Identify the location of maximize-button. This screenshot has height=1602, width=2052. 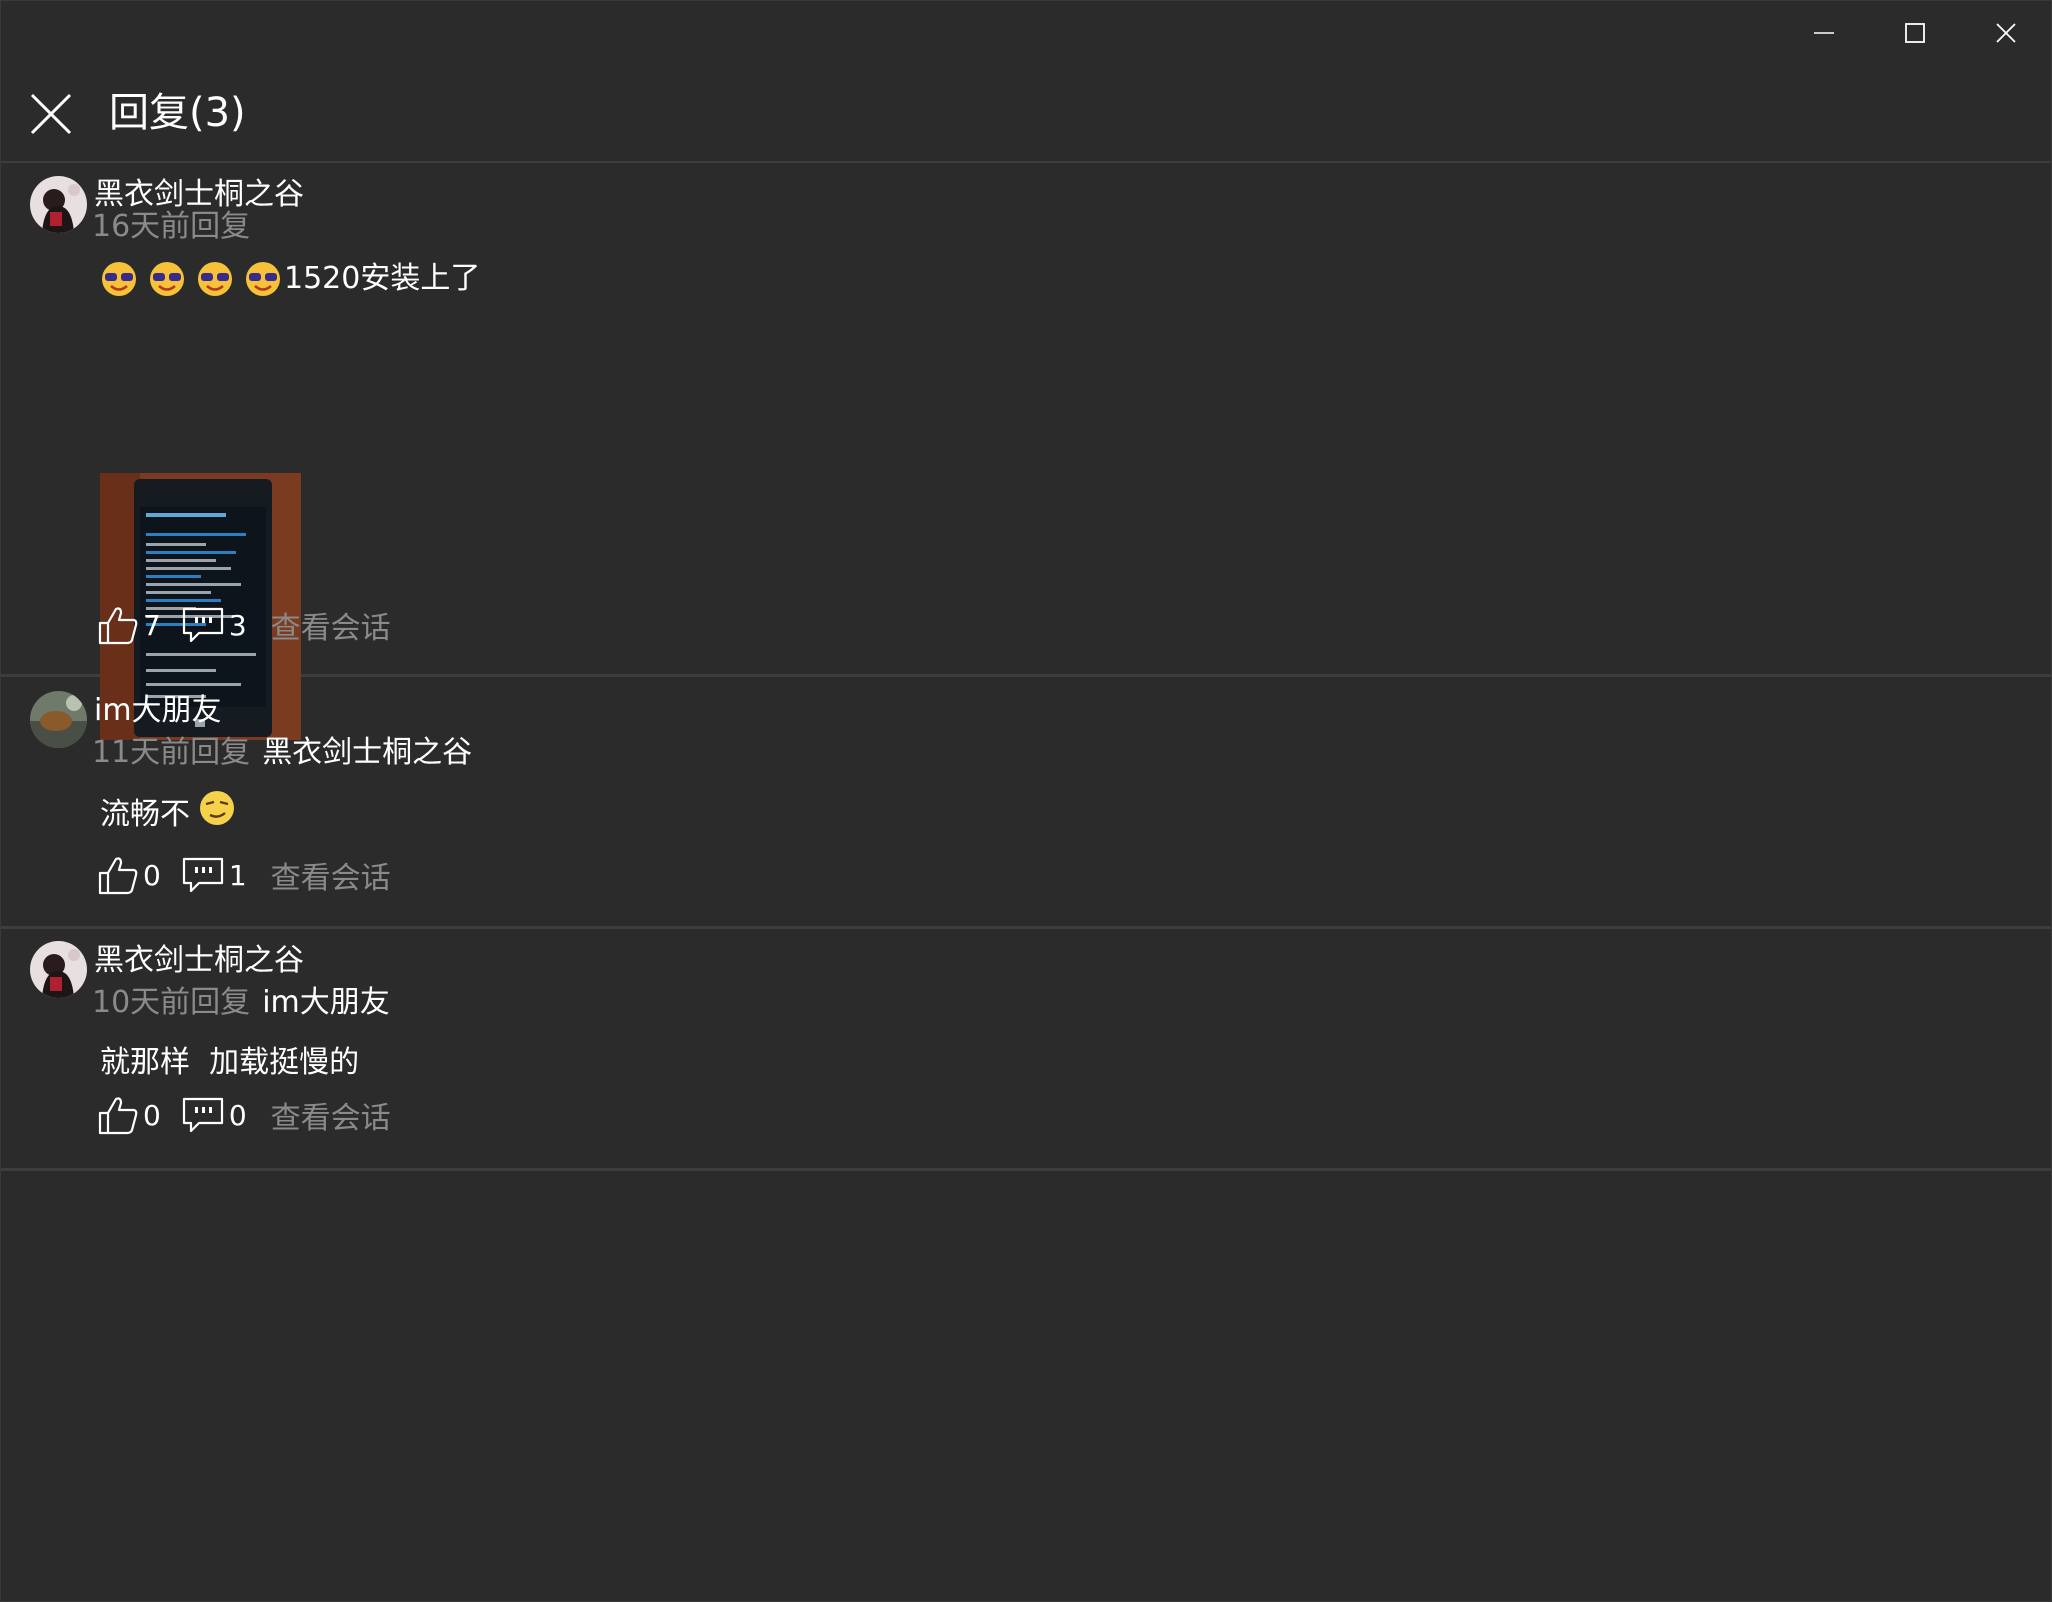
(1914, 33).